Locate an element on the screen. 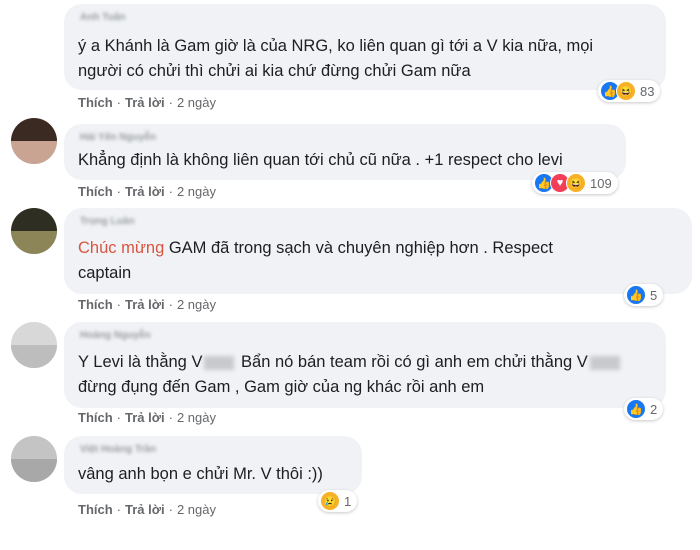  reaction-summary: 👍 5 is located at coordinates (644, 295).